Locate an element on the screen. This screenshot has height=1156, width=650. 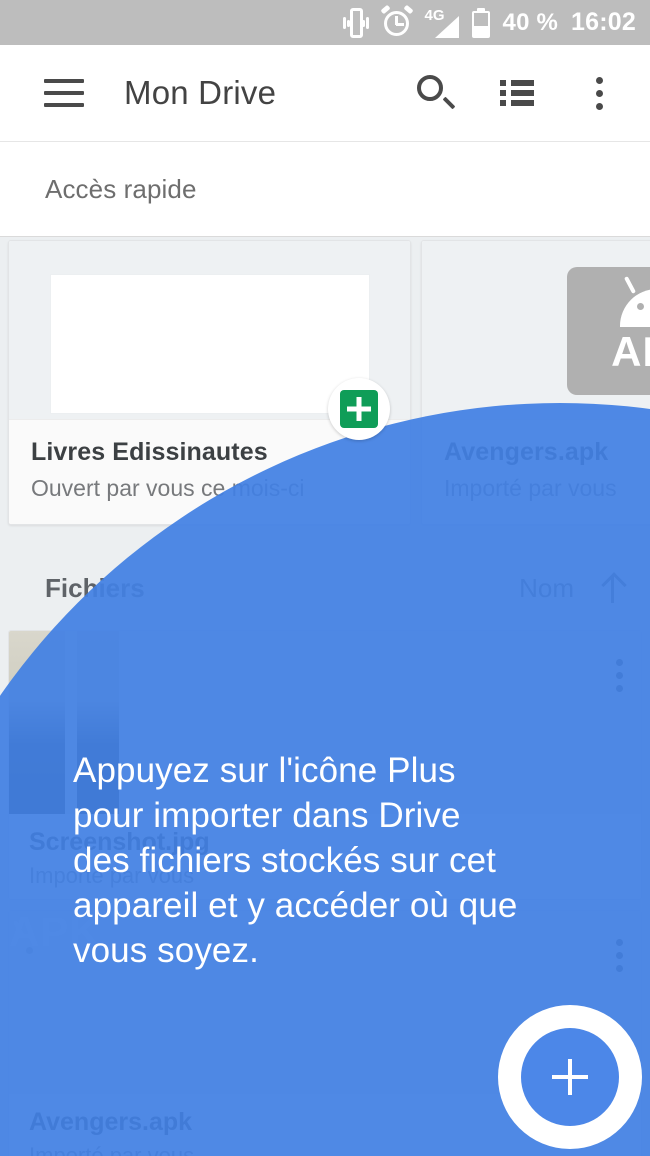
document-preview is located at coordinates (209, 344).